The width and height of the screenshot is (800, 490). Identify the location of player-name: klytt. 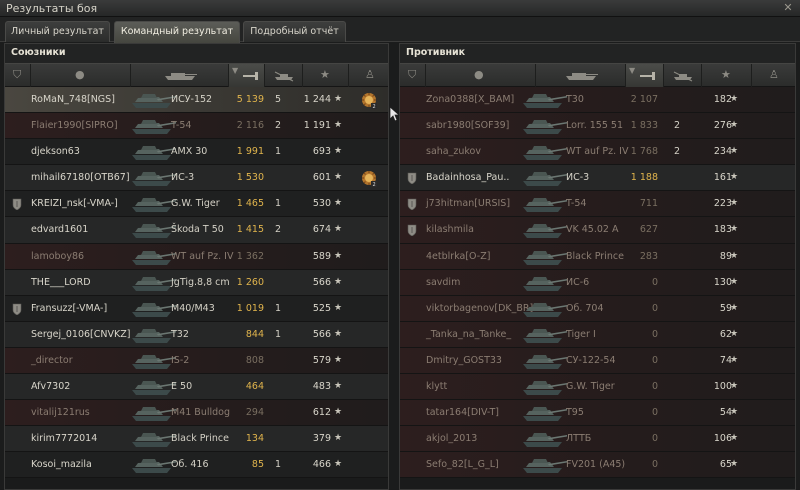
(436, 386).